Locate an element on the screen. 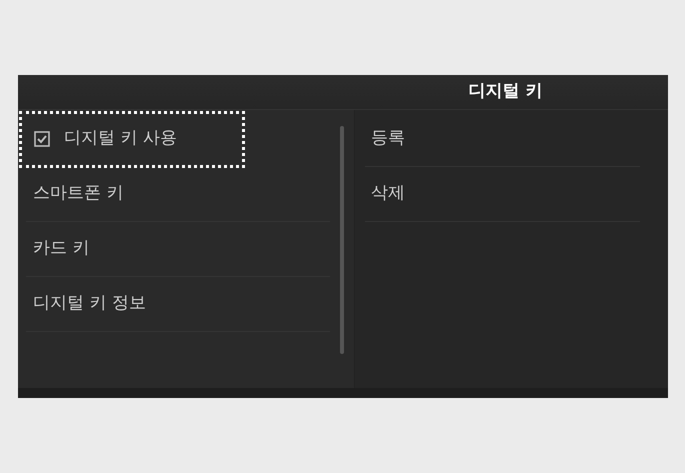  menu-label: 디지털 키 사용 is located at coordinates (120, 138).